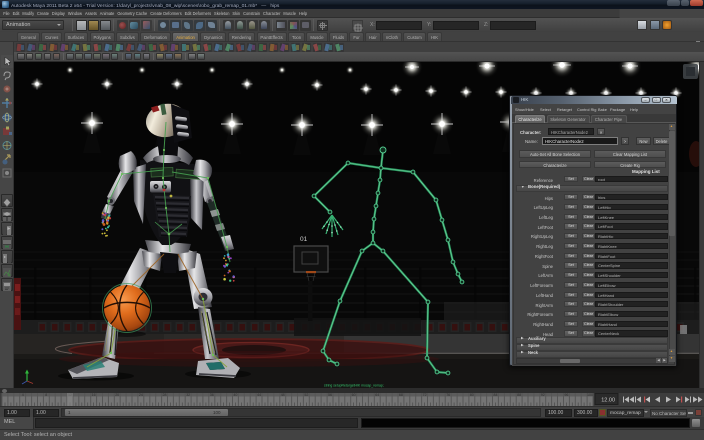 This screenshot has width=704, height=440. I want to click on svg-text: 76, so click(448, 395).